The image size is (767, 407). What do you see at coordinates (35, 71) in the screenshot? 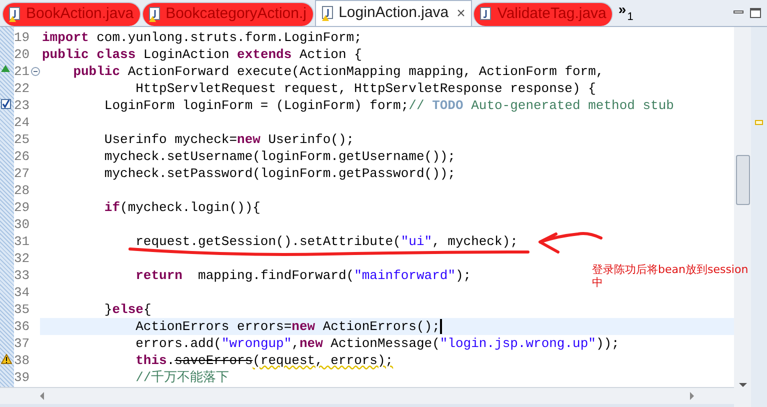
I see `collapse-icon` at bounding box center [35, 71].